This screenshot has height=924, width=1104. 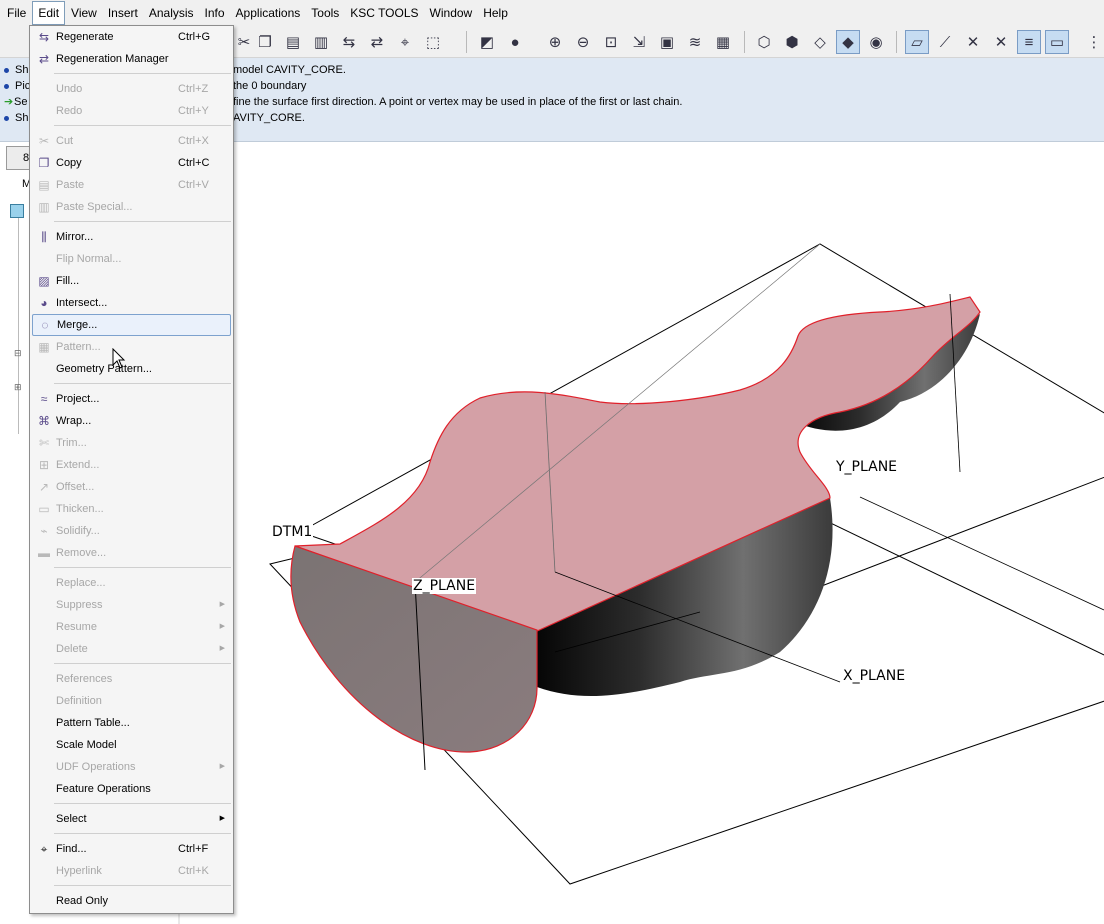 I want to click on regeneration-manager-icon: ⇄, so click(x=44, y=59).